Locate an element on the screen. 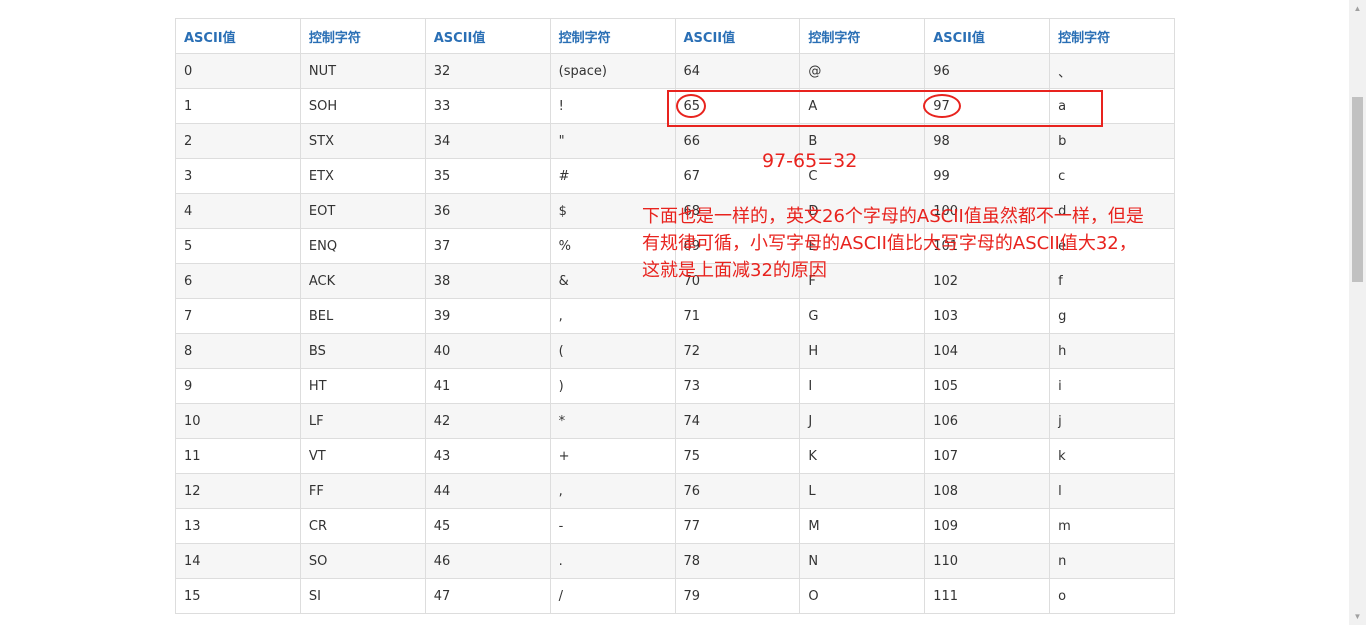  ascii-value-cell: 6 is located at coordinates (238, 281).